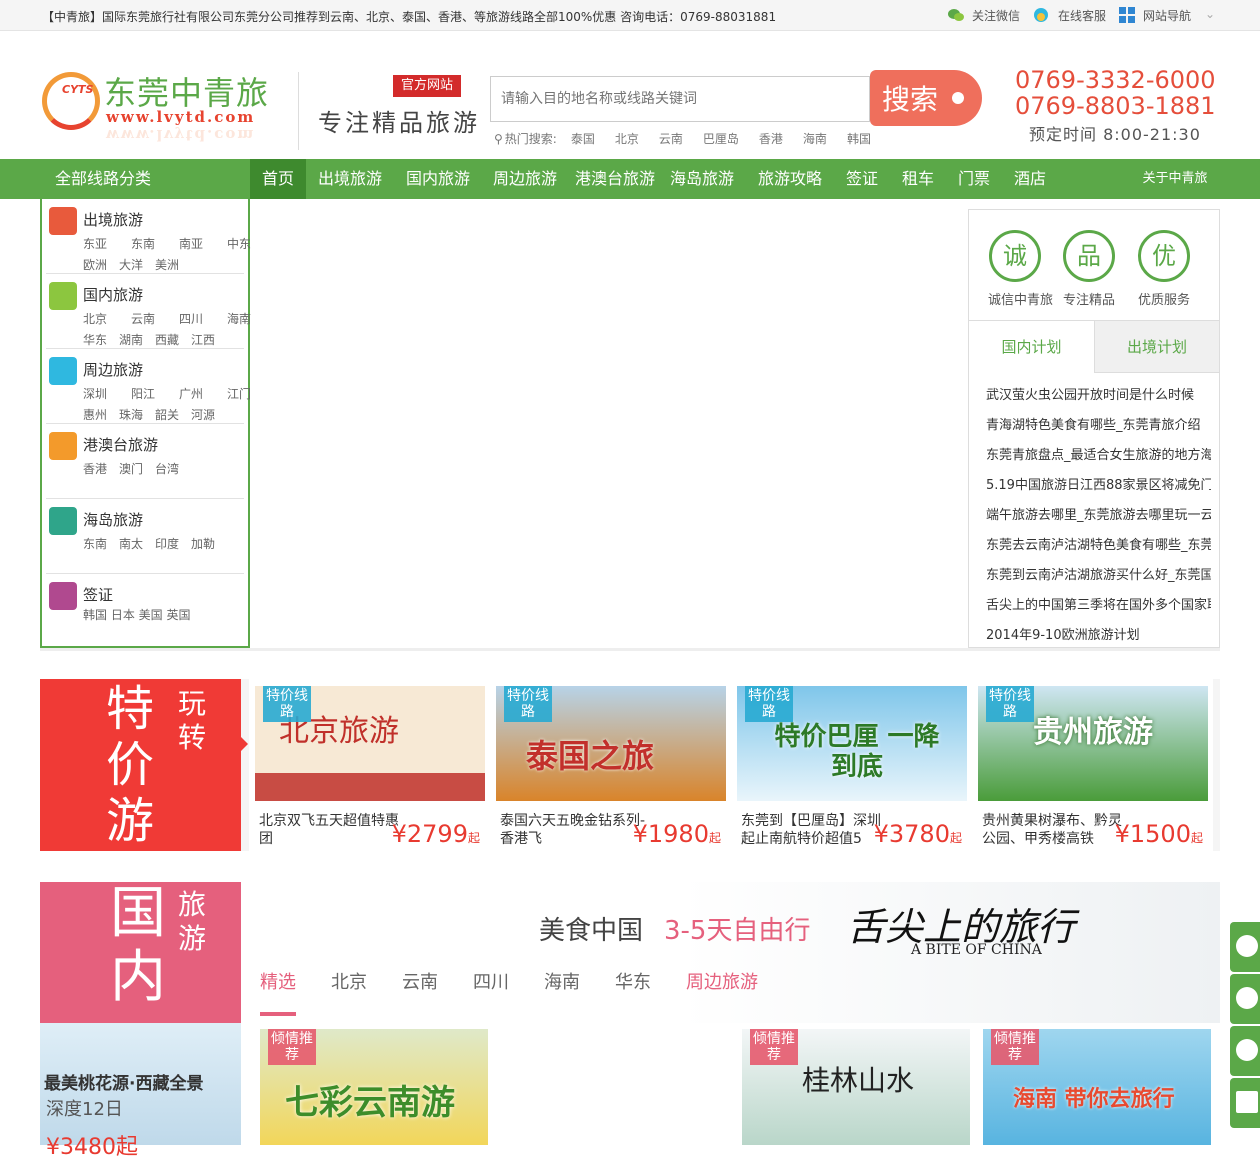 The height and width of the screenshot is (1161, 1260). I want to click on special-card-image: 特价巴厘 一降到底 特价线路, so click(852, 743).